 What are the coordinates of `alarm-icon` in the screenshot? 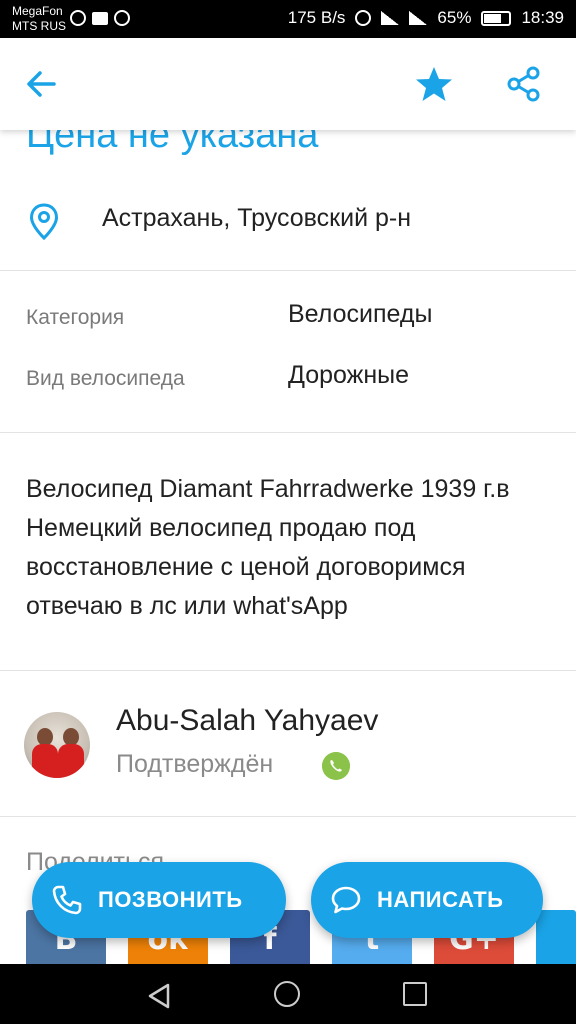 It's located at (363, 18).